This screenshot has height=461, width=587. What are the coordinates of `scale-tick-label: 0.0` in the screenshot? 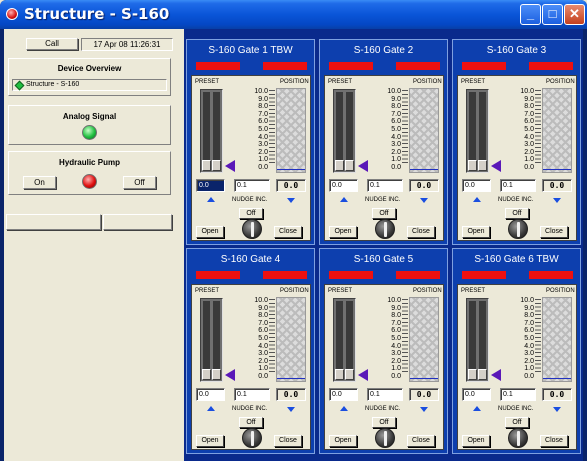 It's located at (263, 376).